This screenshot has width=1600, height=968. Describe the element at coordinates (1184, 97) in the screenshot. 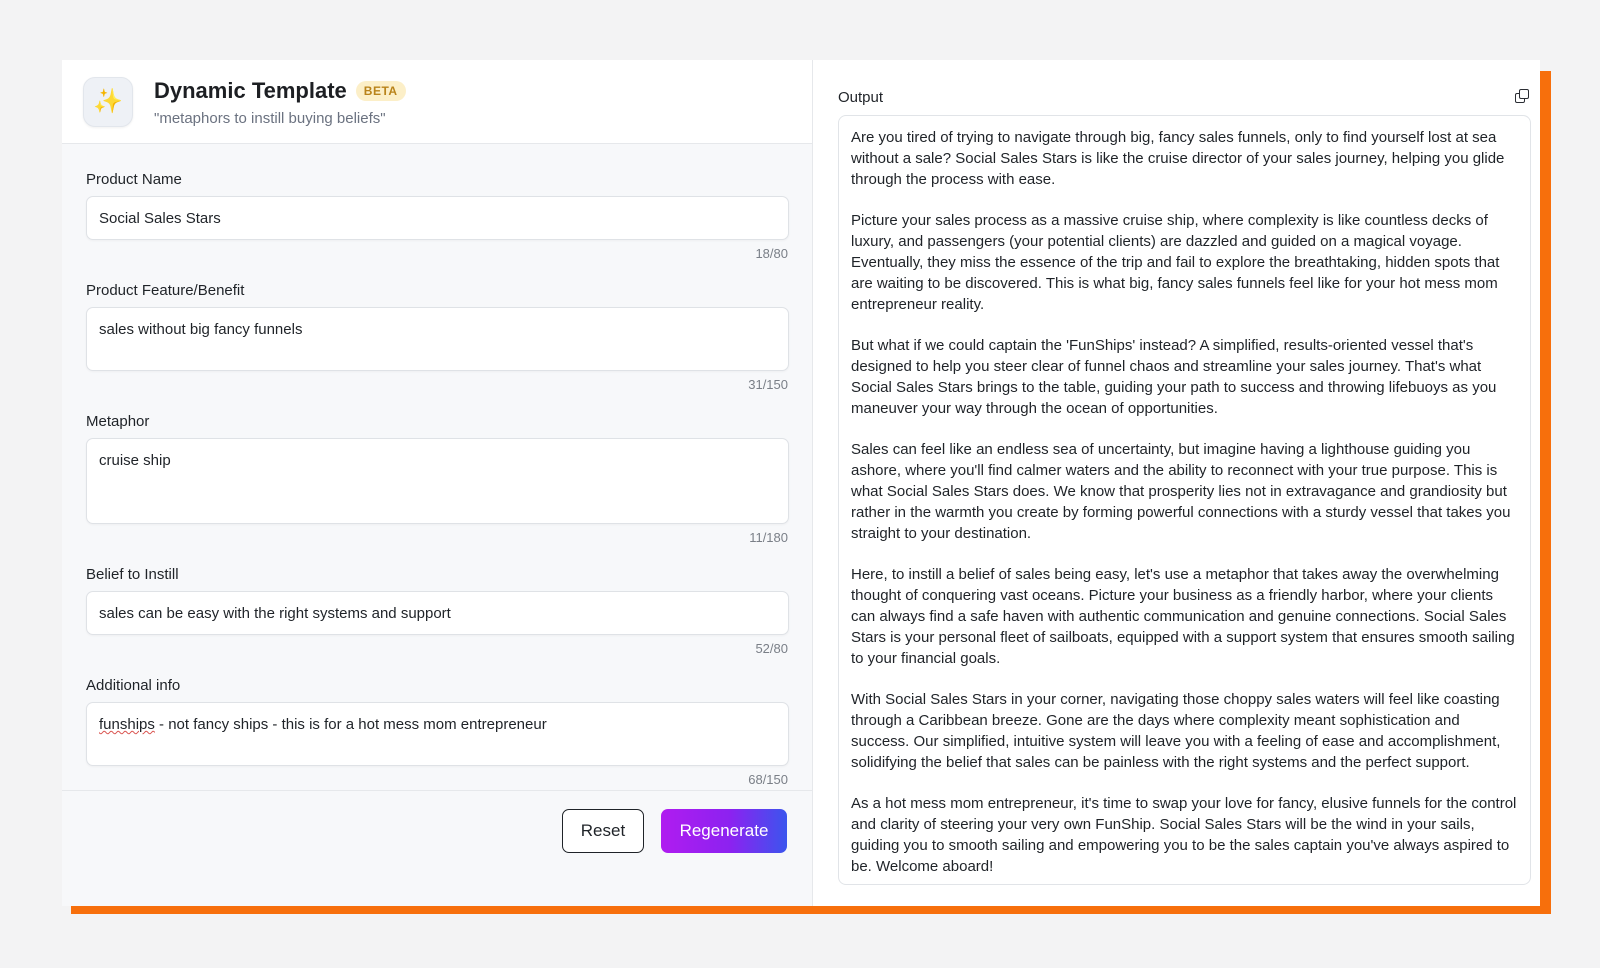

I see `output-header: Output` at that location.